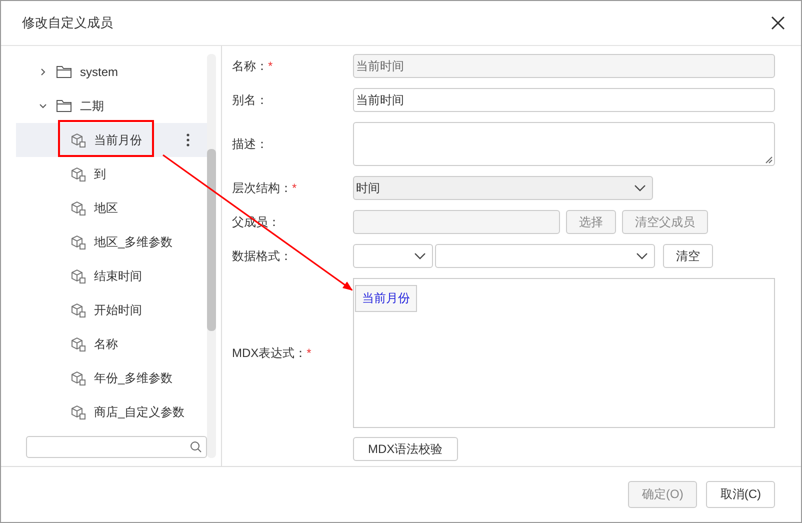  I want to click on tree-item: 商店_自定义参数, so click(112, 412).